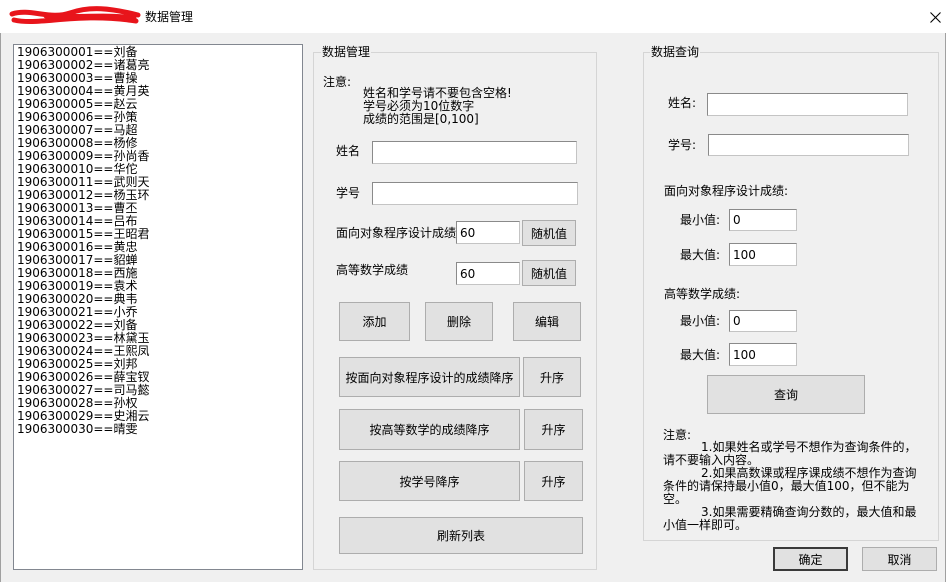 The width and height of the screenshot is (952, 582). What do you see at coordinates (553, 429) in the screenshot?
I see `sort-math-asc-button: 升序` at bounding box center [553, 429].